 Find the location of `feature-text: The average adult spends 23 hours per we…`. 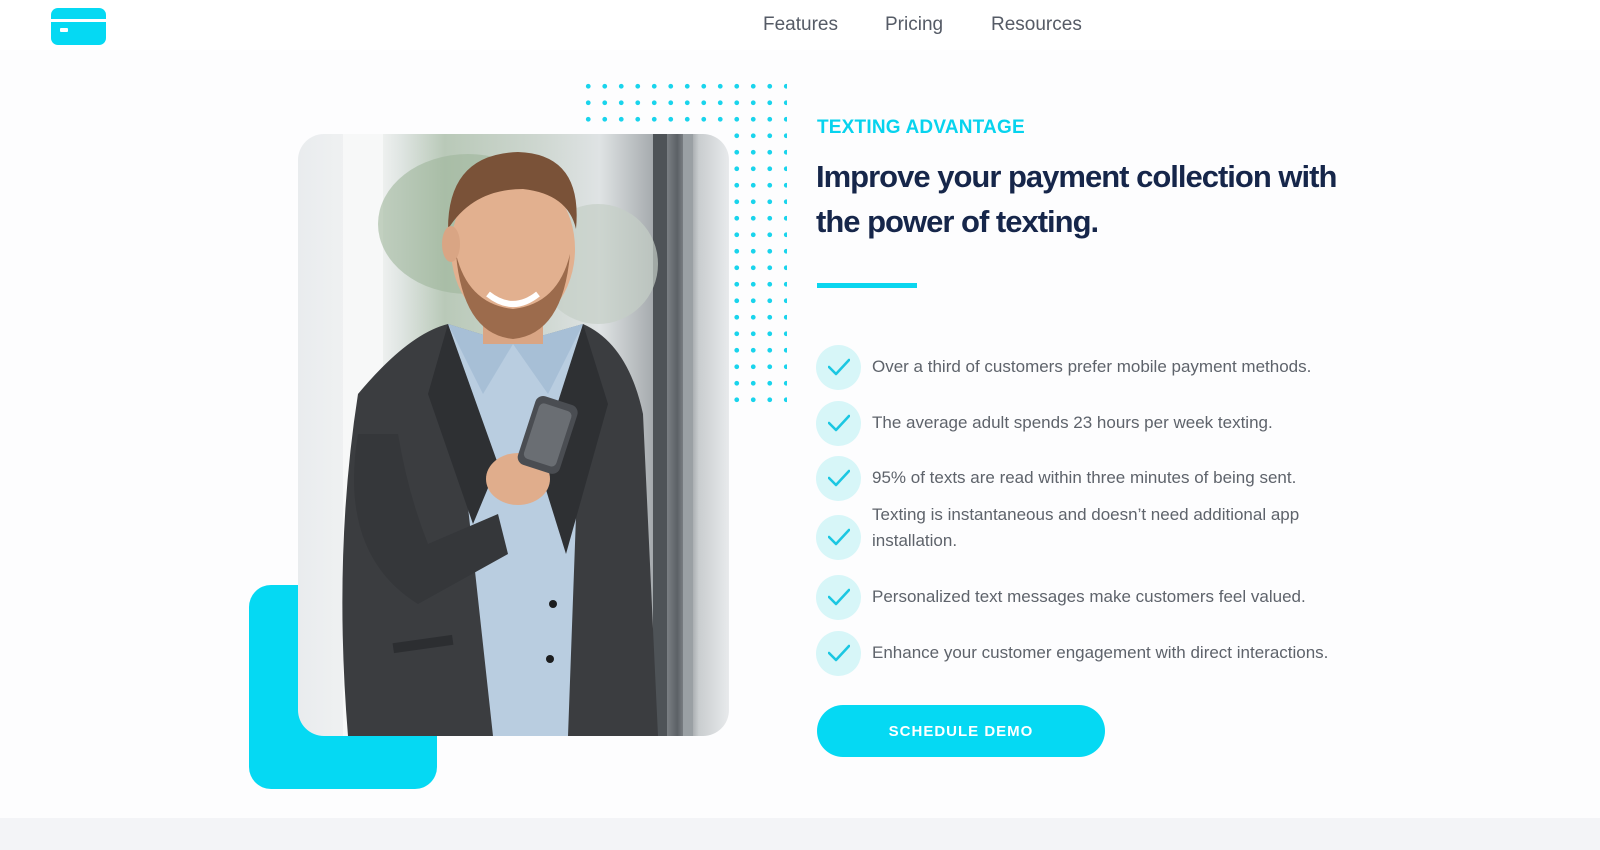

feature-text: The average adult spends 23 hours per we… is located at coordinates (1072, 422).